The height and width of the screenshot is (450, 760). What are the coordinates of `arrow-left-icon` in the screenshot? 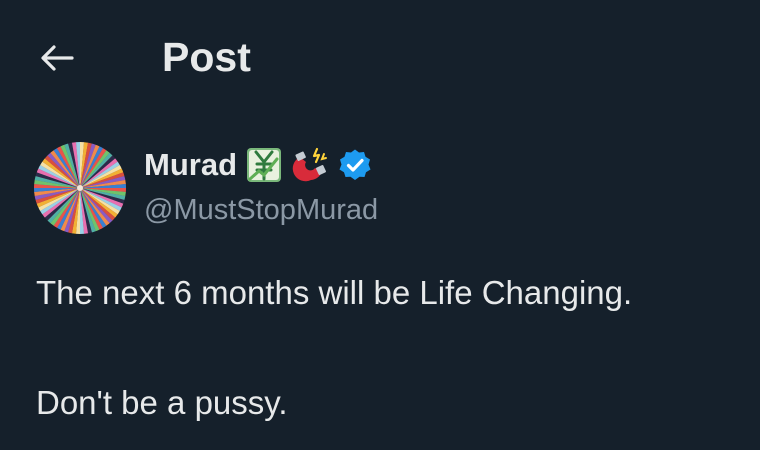 It's located at (57, 58).